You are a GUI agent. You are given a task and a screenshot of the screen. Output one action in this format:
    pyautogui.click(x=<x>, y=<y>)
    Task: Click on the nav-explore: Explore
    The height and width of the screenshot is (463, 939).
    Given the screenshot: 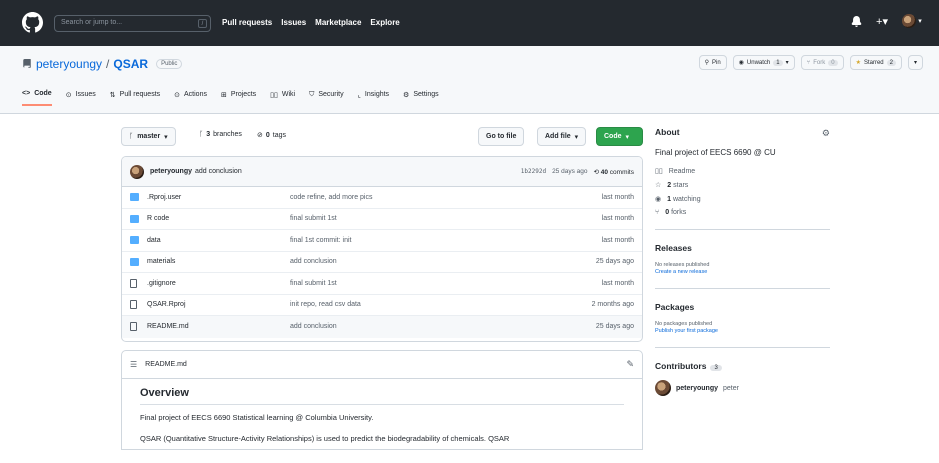 What is the action you would take?
    pyautogui.click(x=384, y=22)
    